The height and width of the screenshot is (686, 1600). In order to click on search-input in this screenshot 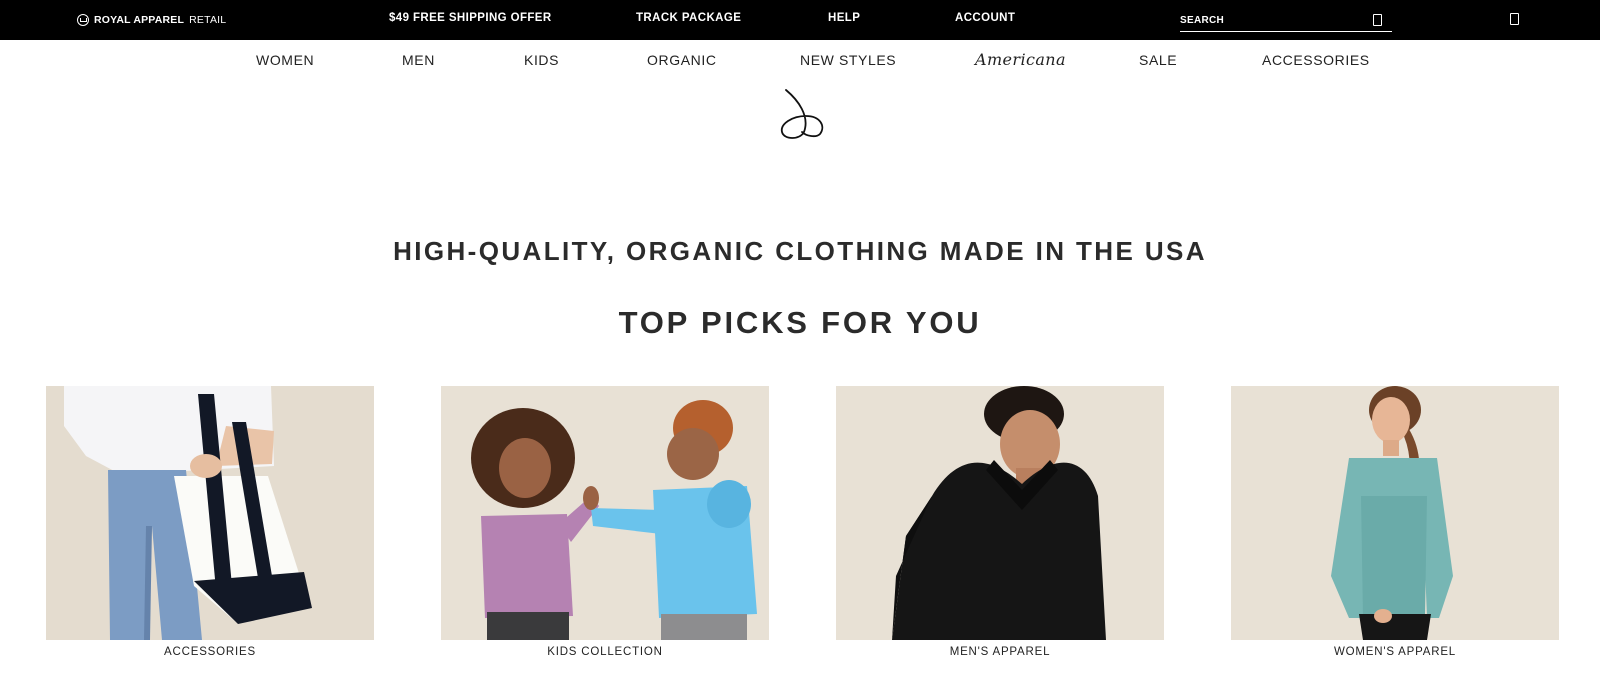, I will do `click(1270, 20)`.